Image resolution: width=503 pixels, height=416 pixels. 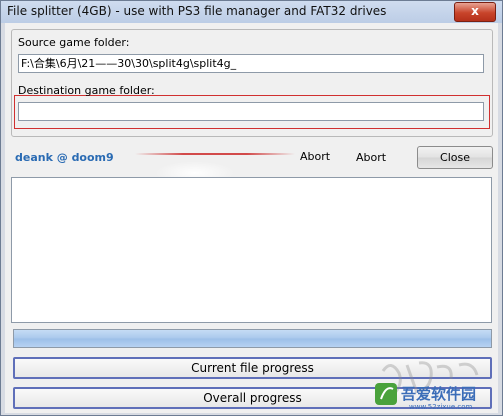 I want to click on destination-folder-input, so click(x=251, y=111).